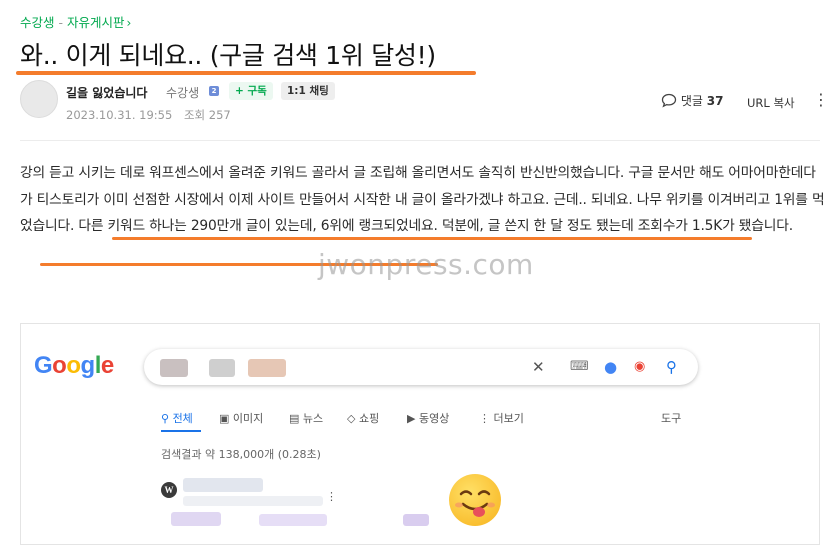  What do you see at coordinates (308, 91) in the screenshot?
I see `chat-button: 1:1 채팅` at bounding box center [308, 91].